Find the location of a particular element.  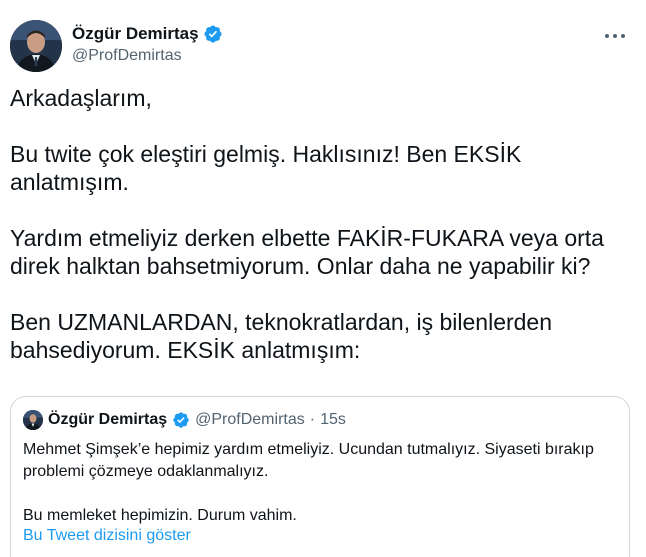

more-horizontal-icon is located at coordinates (615, 36).